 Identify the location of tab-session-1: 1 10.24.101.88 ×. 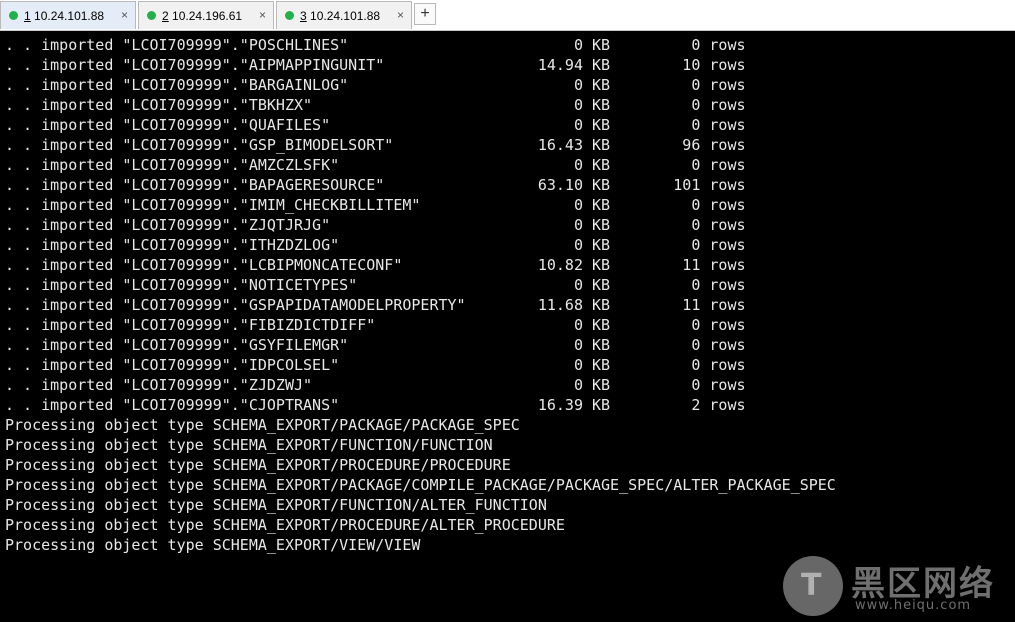
(68, 15).